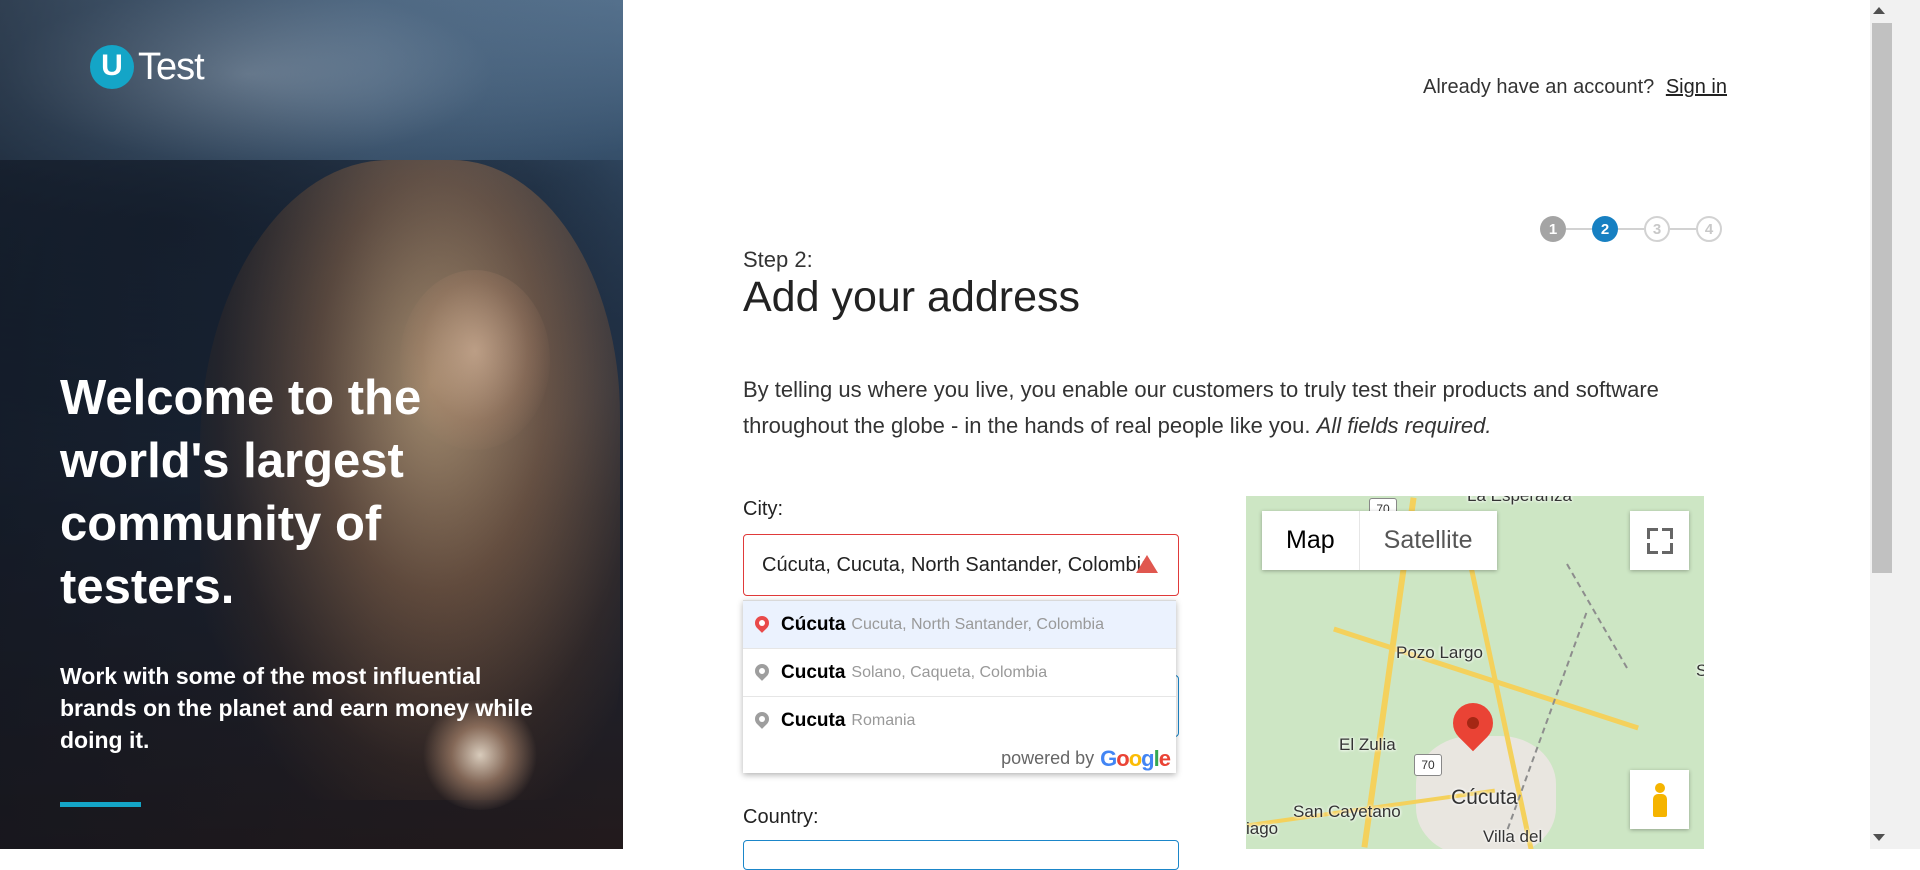 The width and height of the screenshot is (1920, 870). I want to click on signin-prompt: Already have an account? Sign in, so click(1575, 87).